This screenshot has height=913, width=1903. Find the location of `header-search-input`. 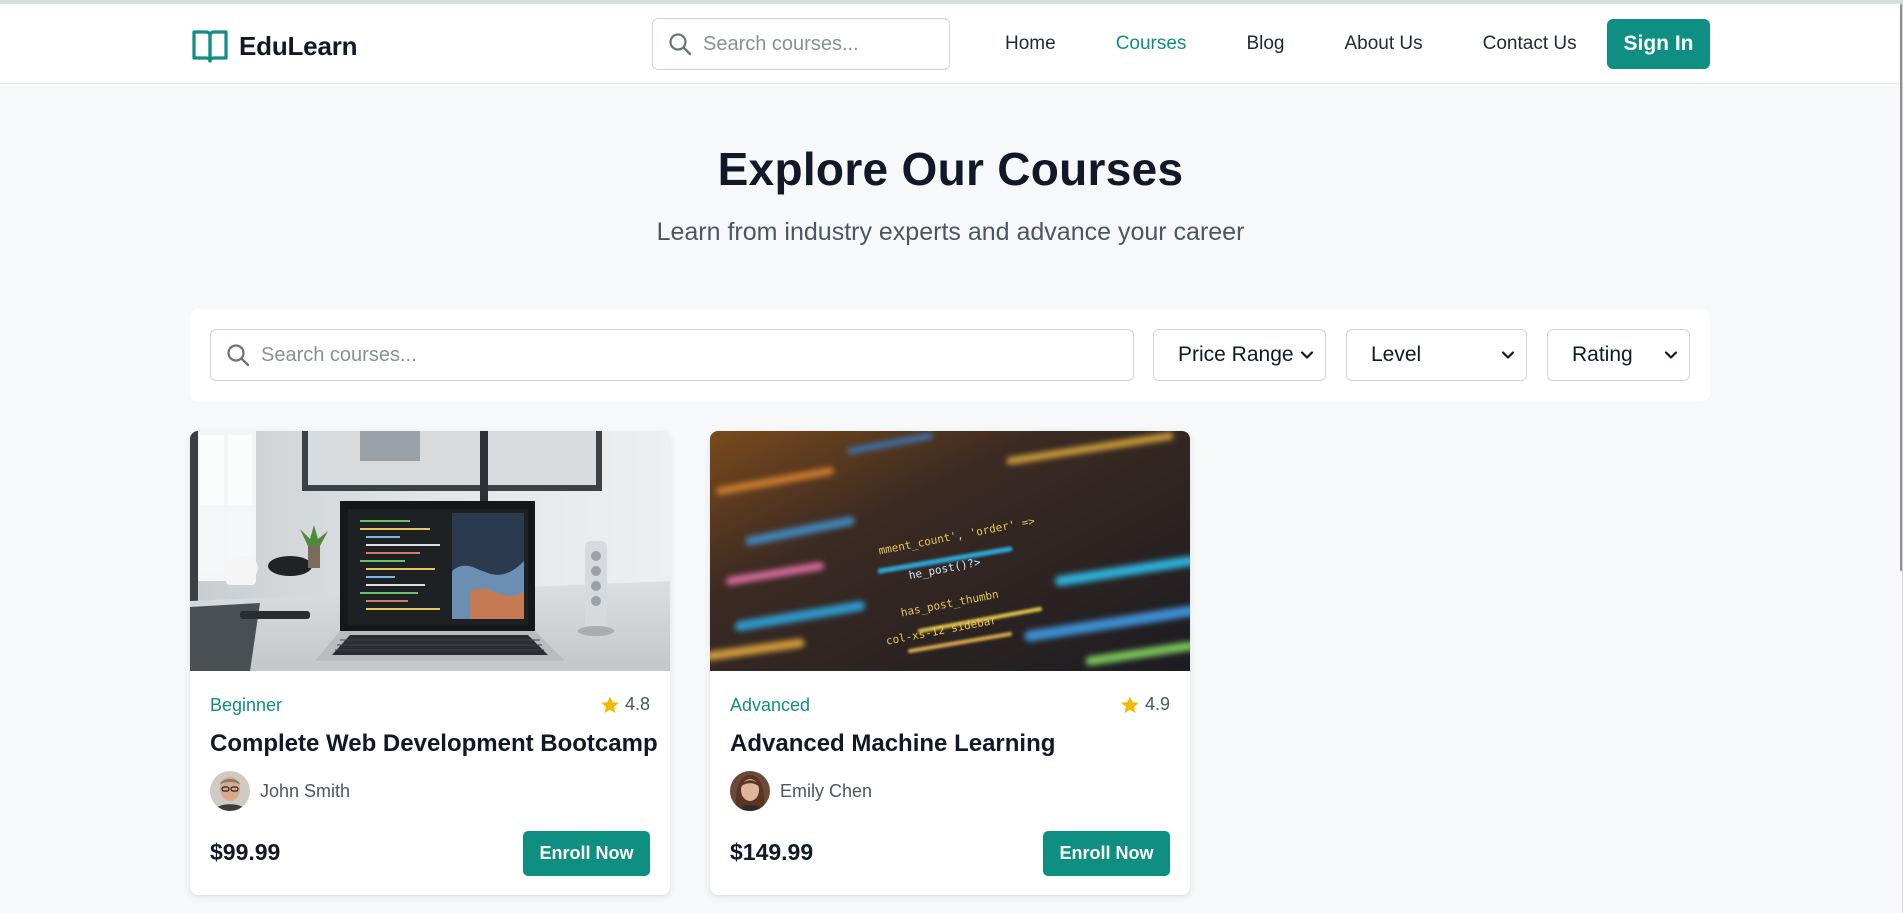

header-search-input is located at coordinates (818, 44).